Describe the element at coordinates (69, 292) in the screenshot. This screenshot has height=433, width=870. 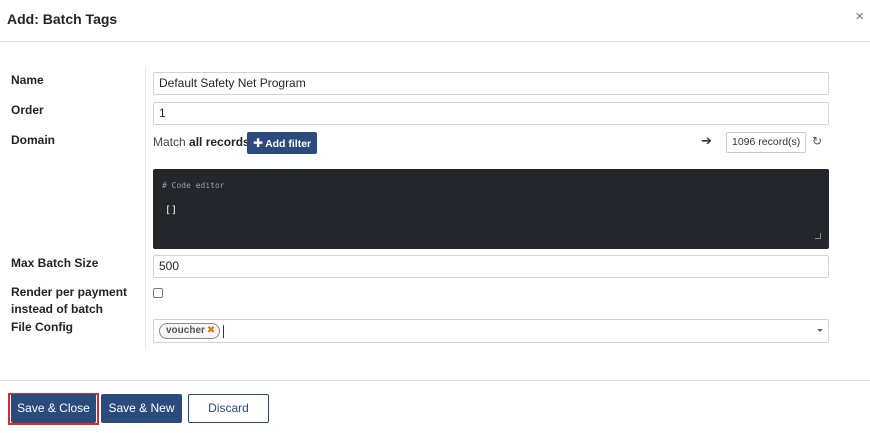
I see `render-per-payment-label-line1: Render per payment` at that location.